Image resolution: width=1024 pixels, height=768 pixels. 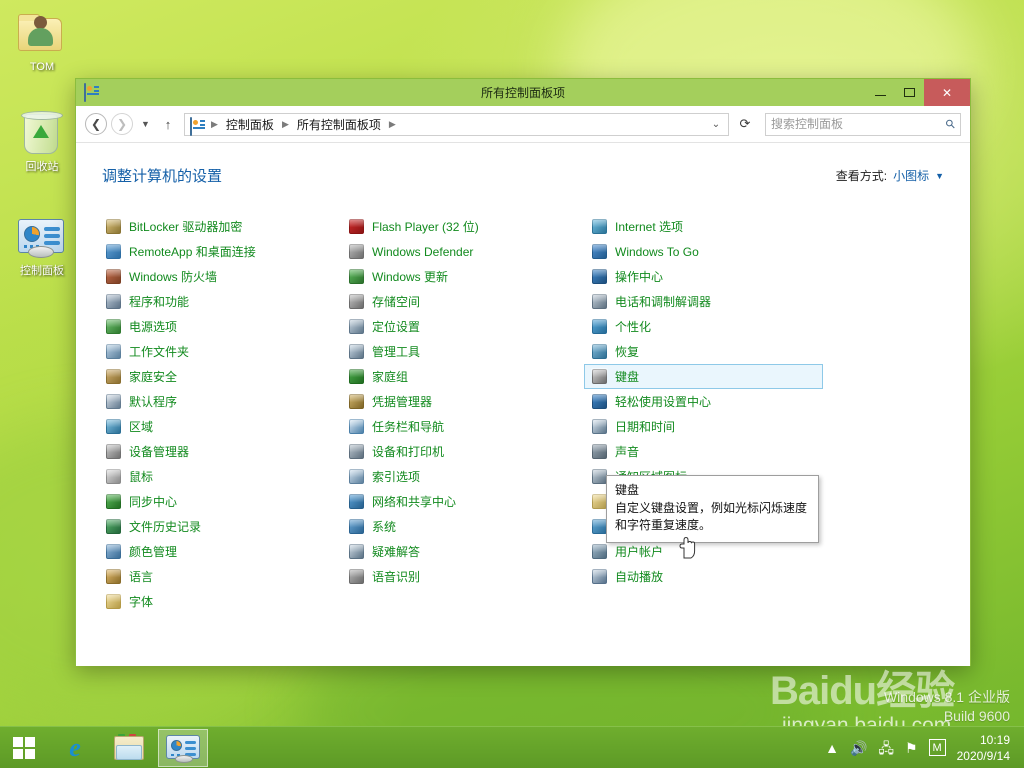 What do you see at coordinates (113, 301) in the screenshot?
I see `programs-features-icon` at bounding box center [113, 301].